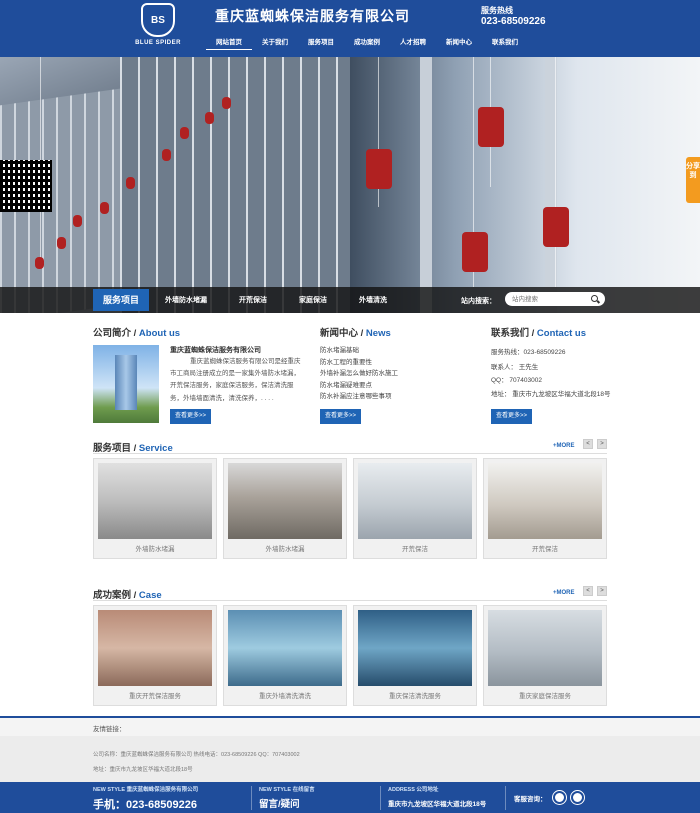 The image size is (700, 813). What do you see at coordinates (146, 790) in the screenshot?
I see `bottom-company-label: NEW STYLE 重庆蓝蜘蛛保洁服务有限公司` at bounding box center [146, 790].